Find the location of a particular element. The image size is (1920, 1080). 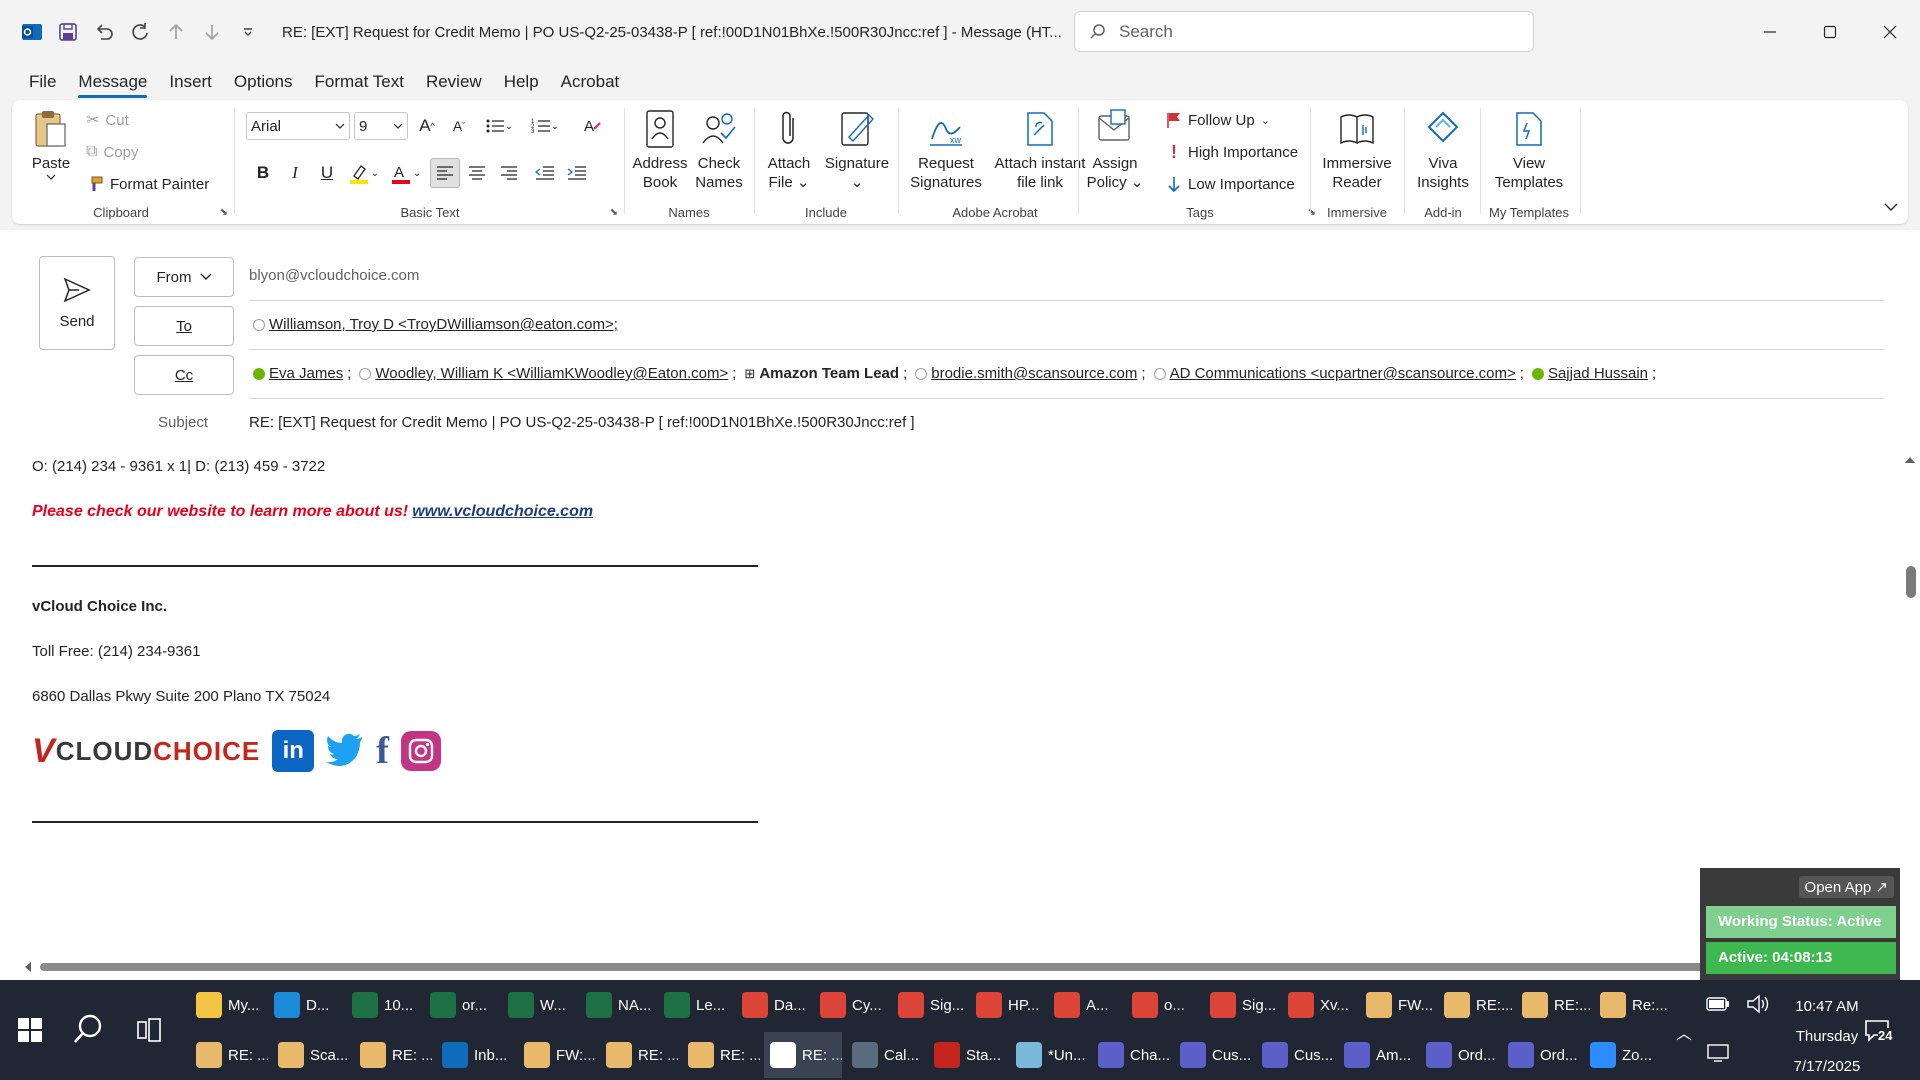

ribbon-collapse-icon is located at coordinates (1891, 207).